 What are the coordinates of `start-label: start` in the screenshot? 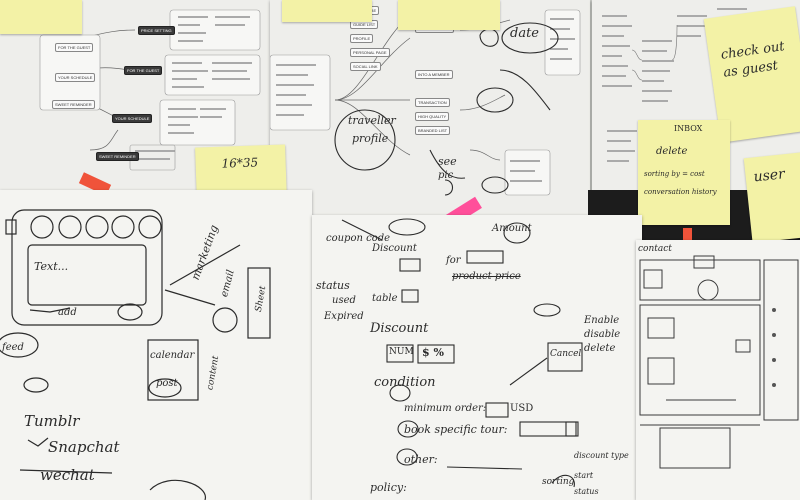 It's located at (584, 475).